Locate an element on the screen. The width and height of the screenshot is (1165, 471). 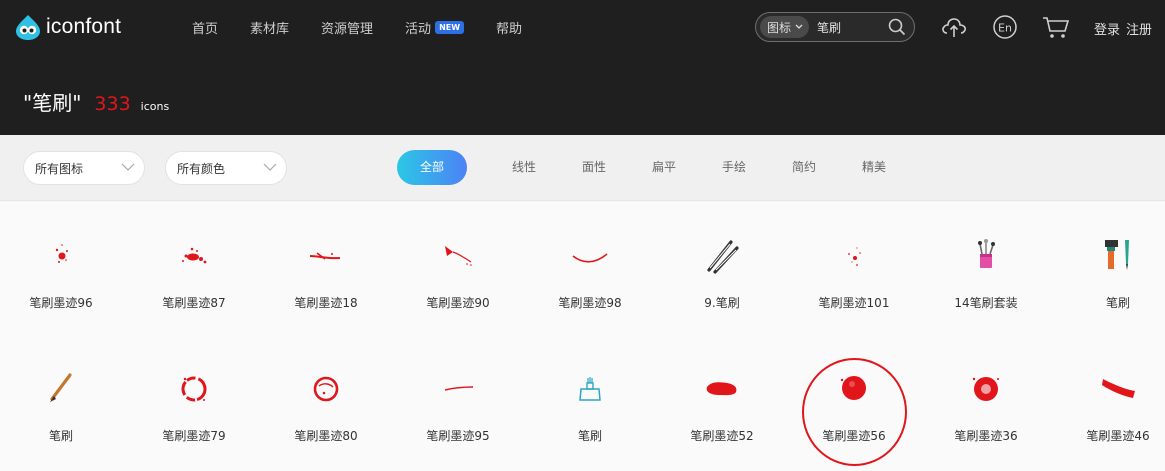
dustpan-brush-icon is located at coordinates (590, 389).